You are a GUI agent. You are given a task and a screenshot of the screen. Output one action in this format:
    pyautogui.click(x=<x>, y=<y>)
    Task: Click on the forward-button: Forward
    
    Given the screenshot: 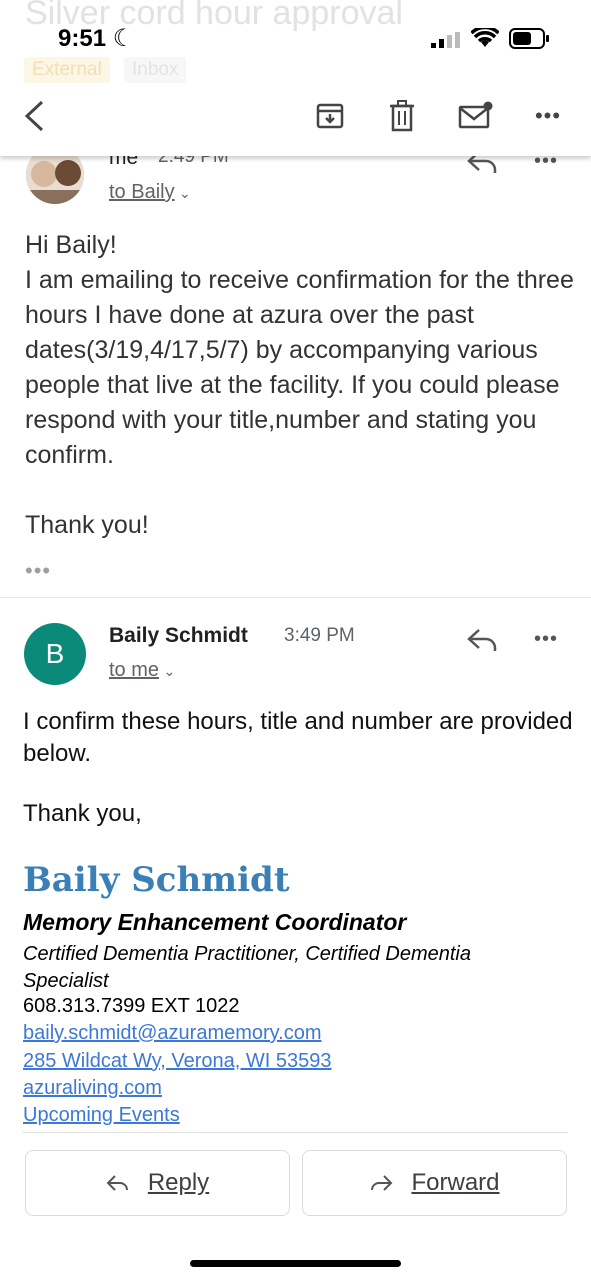 What is the action you would take?
    pyautogui.click(x=434, y=1183)
    